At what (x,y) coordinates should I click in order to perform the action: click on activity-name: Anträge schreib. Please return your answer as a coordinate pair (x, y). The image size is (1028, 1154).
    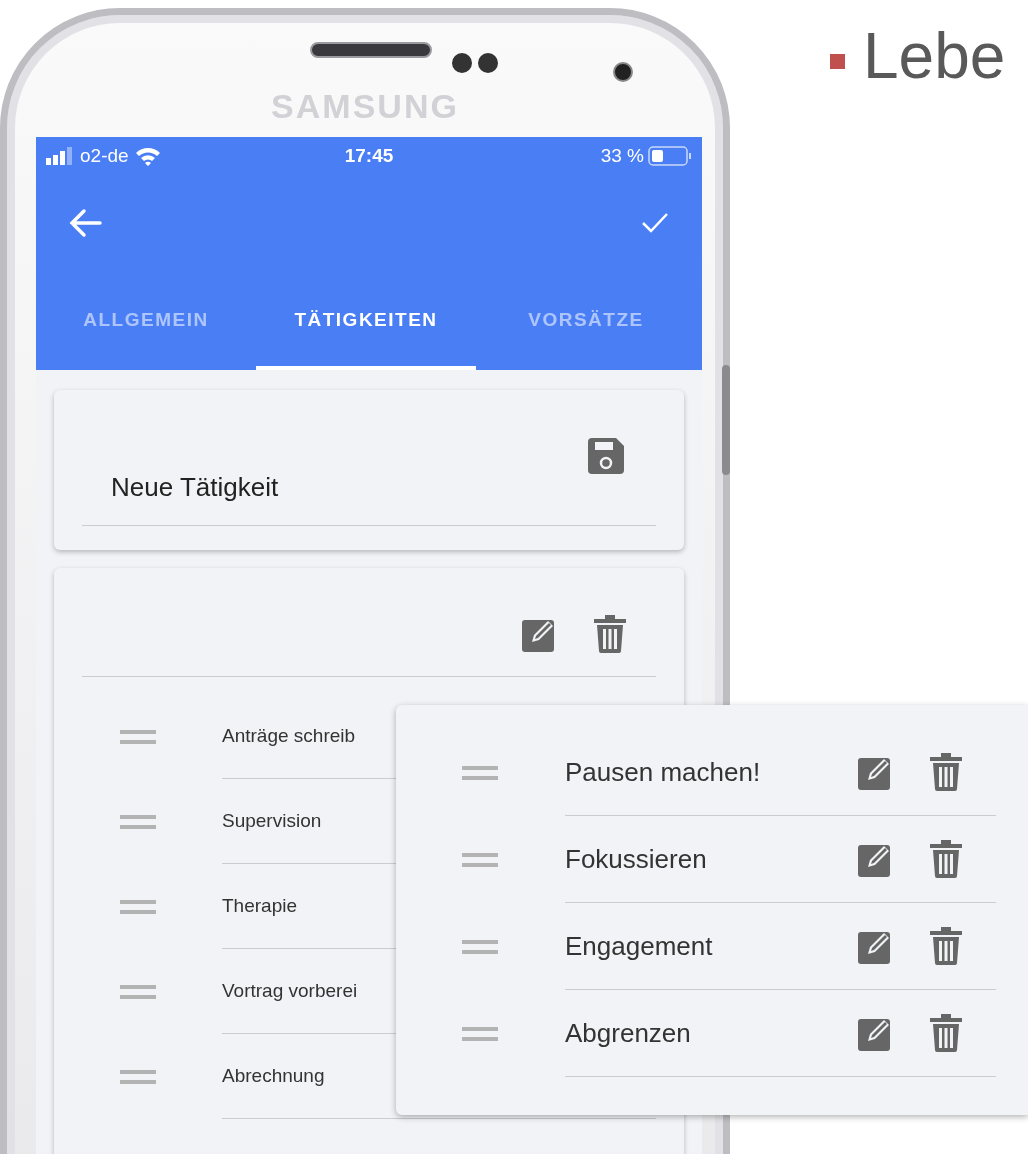
    Looking at the image, I should click on (289, 735).